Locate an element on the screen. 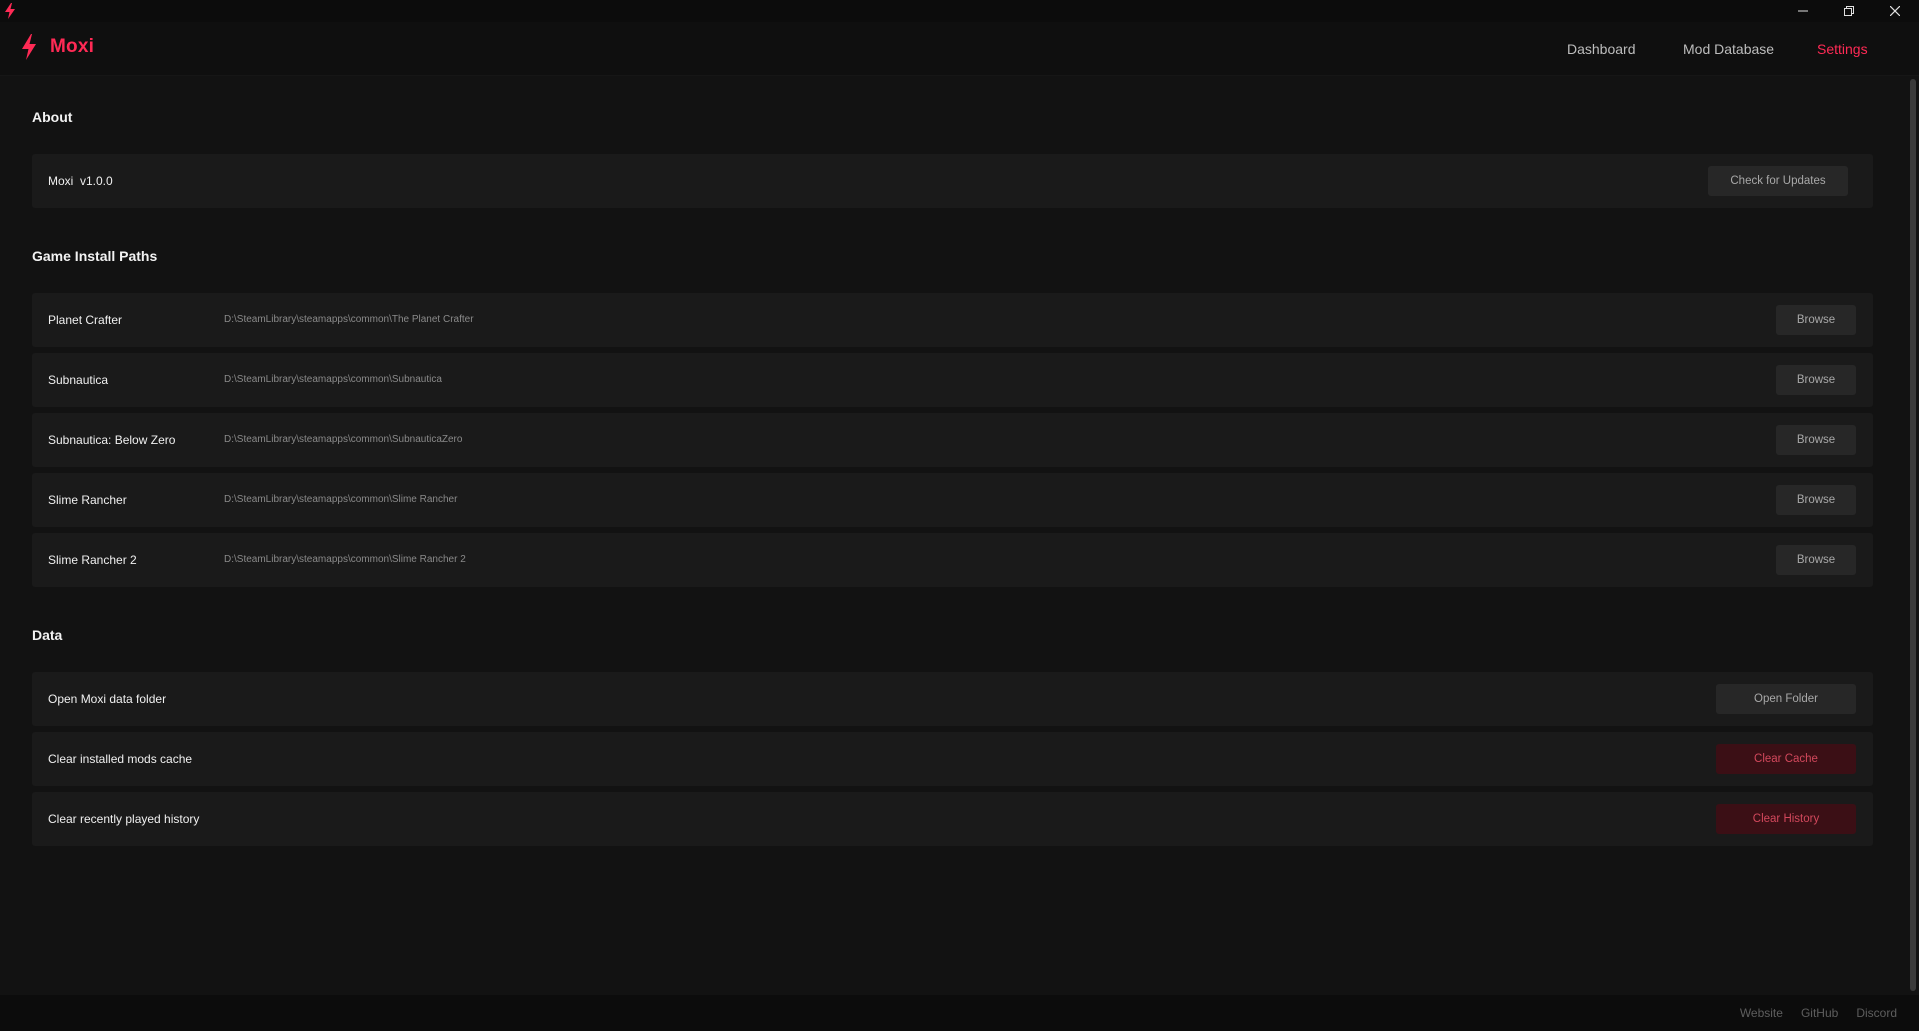 The height and width of the screenshot is (1031, 1919). clear-cache-button: Clear Cache is located at coordinates (1786, 759).